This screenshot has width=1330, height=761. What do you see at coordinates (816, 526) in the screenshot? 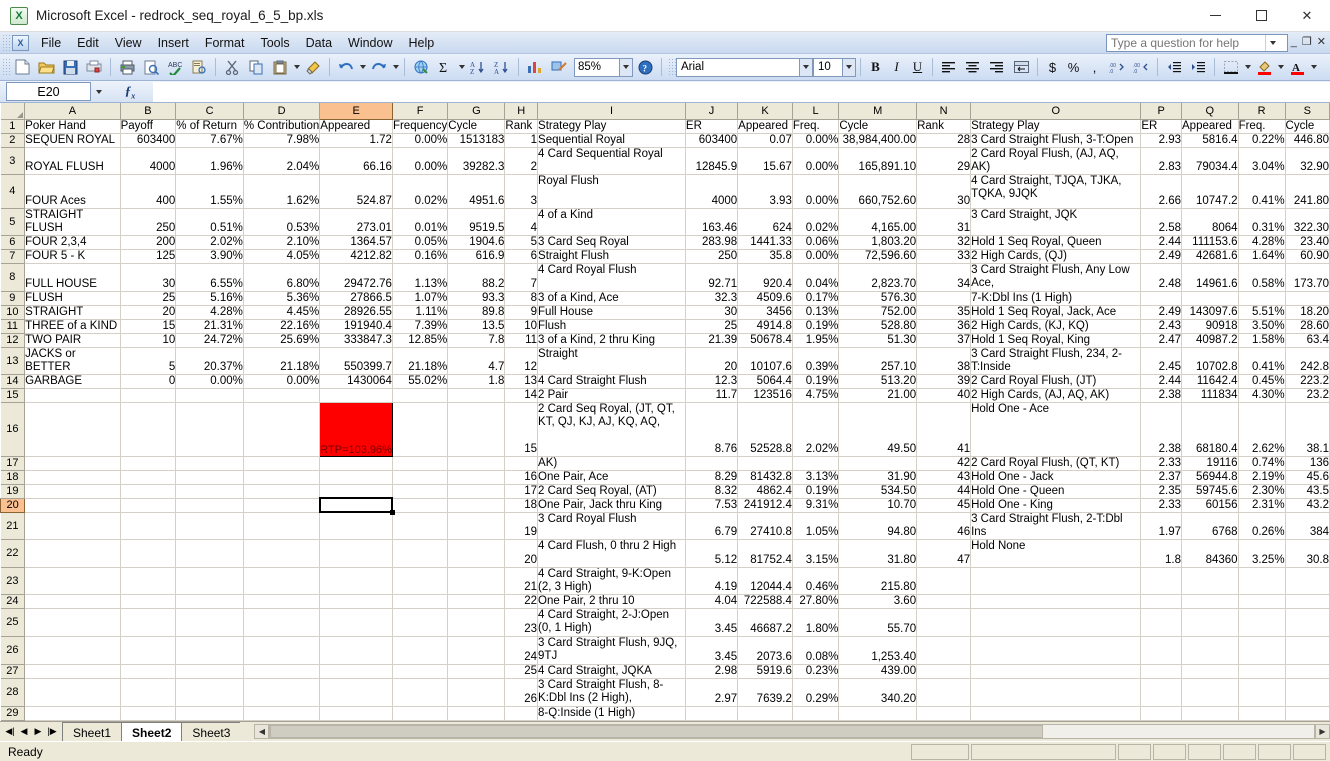
I see `cell-L21: 1.05%` at bounding box center [816, 526].